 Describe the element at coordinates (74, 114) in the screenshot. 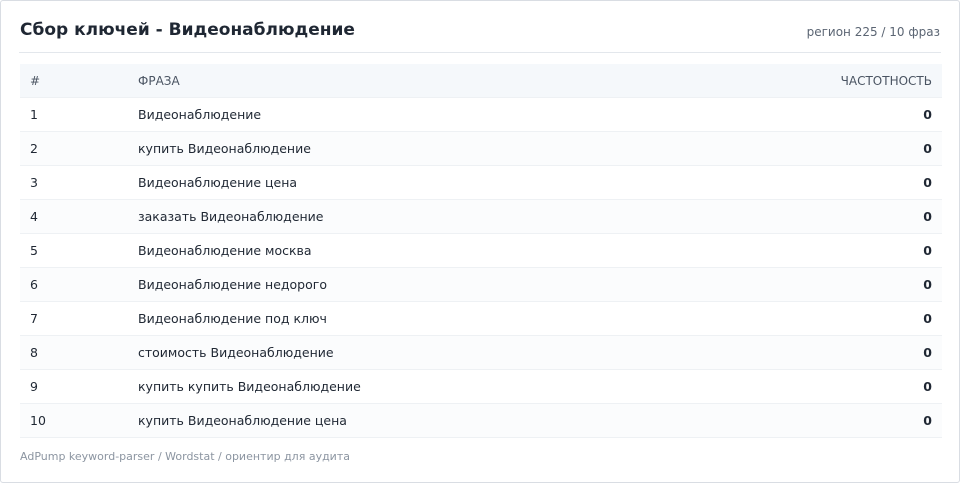

I see `row-num: 1` at that location.